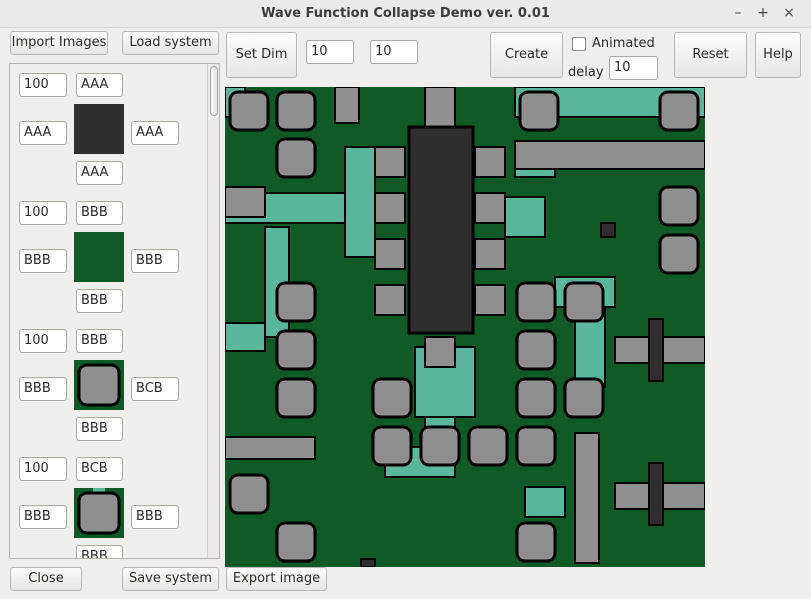 This screenshot has width=811, height=599. Describe the element at coordinates (394, 52) in the screenshot. I see `dim-y-input: 10` at that location.